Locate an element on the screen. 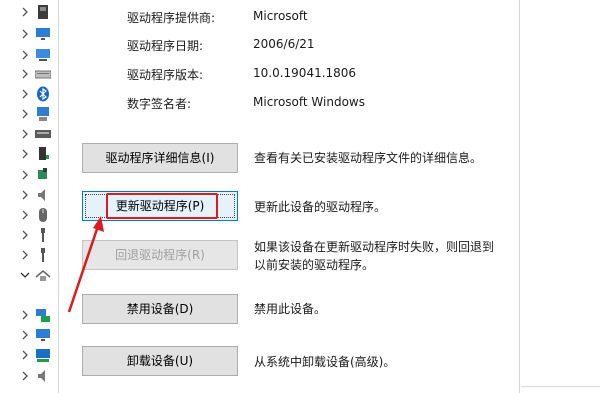 The image size is (600, 393). divider is located at coordinates (560, 386).